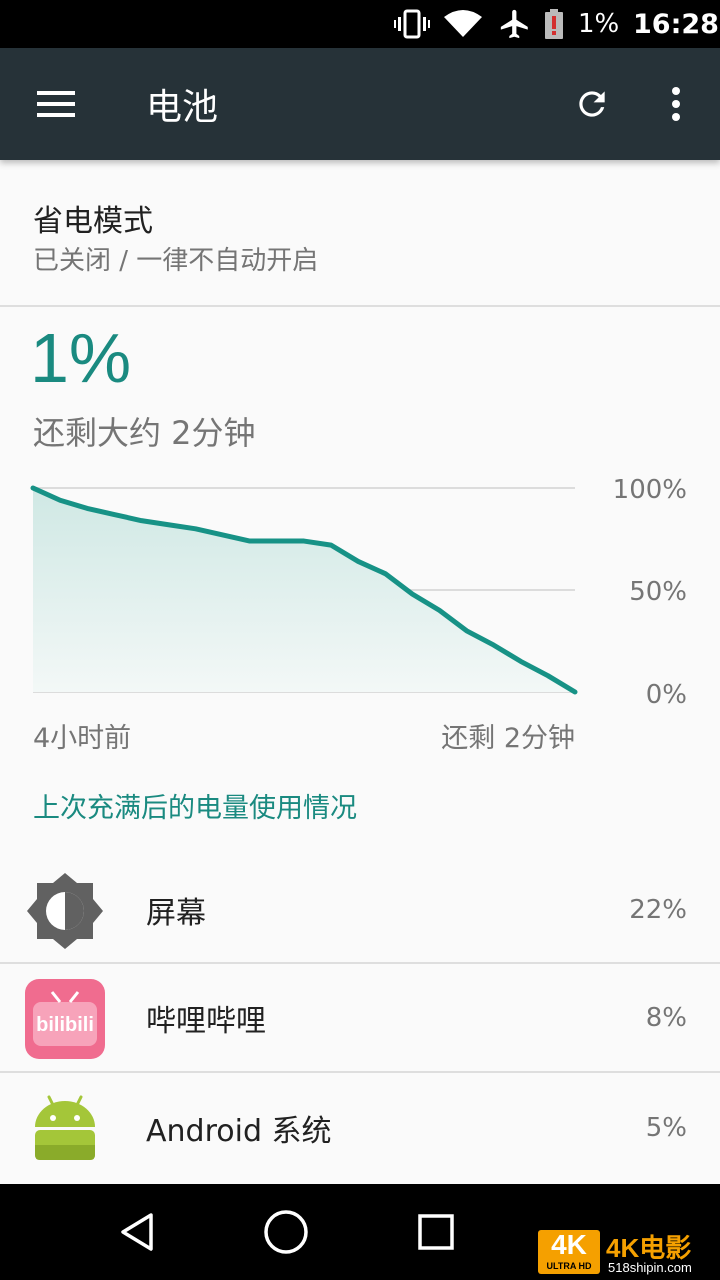  What do you see at coordinates (658, 910) in the screenshot?
I see `app-percent: 22%` at bounding box center [658, 910].